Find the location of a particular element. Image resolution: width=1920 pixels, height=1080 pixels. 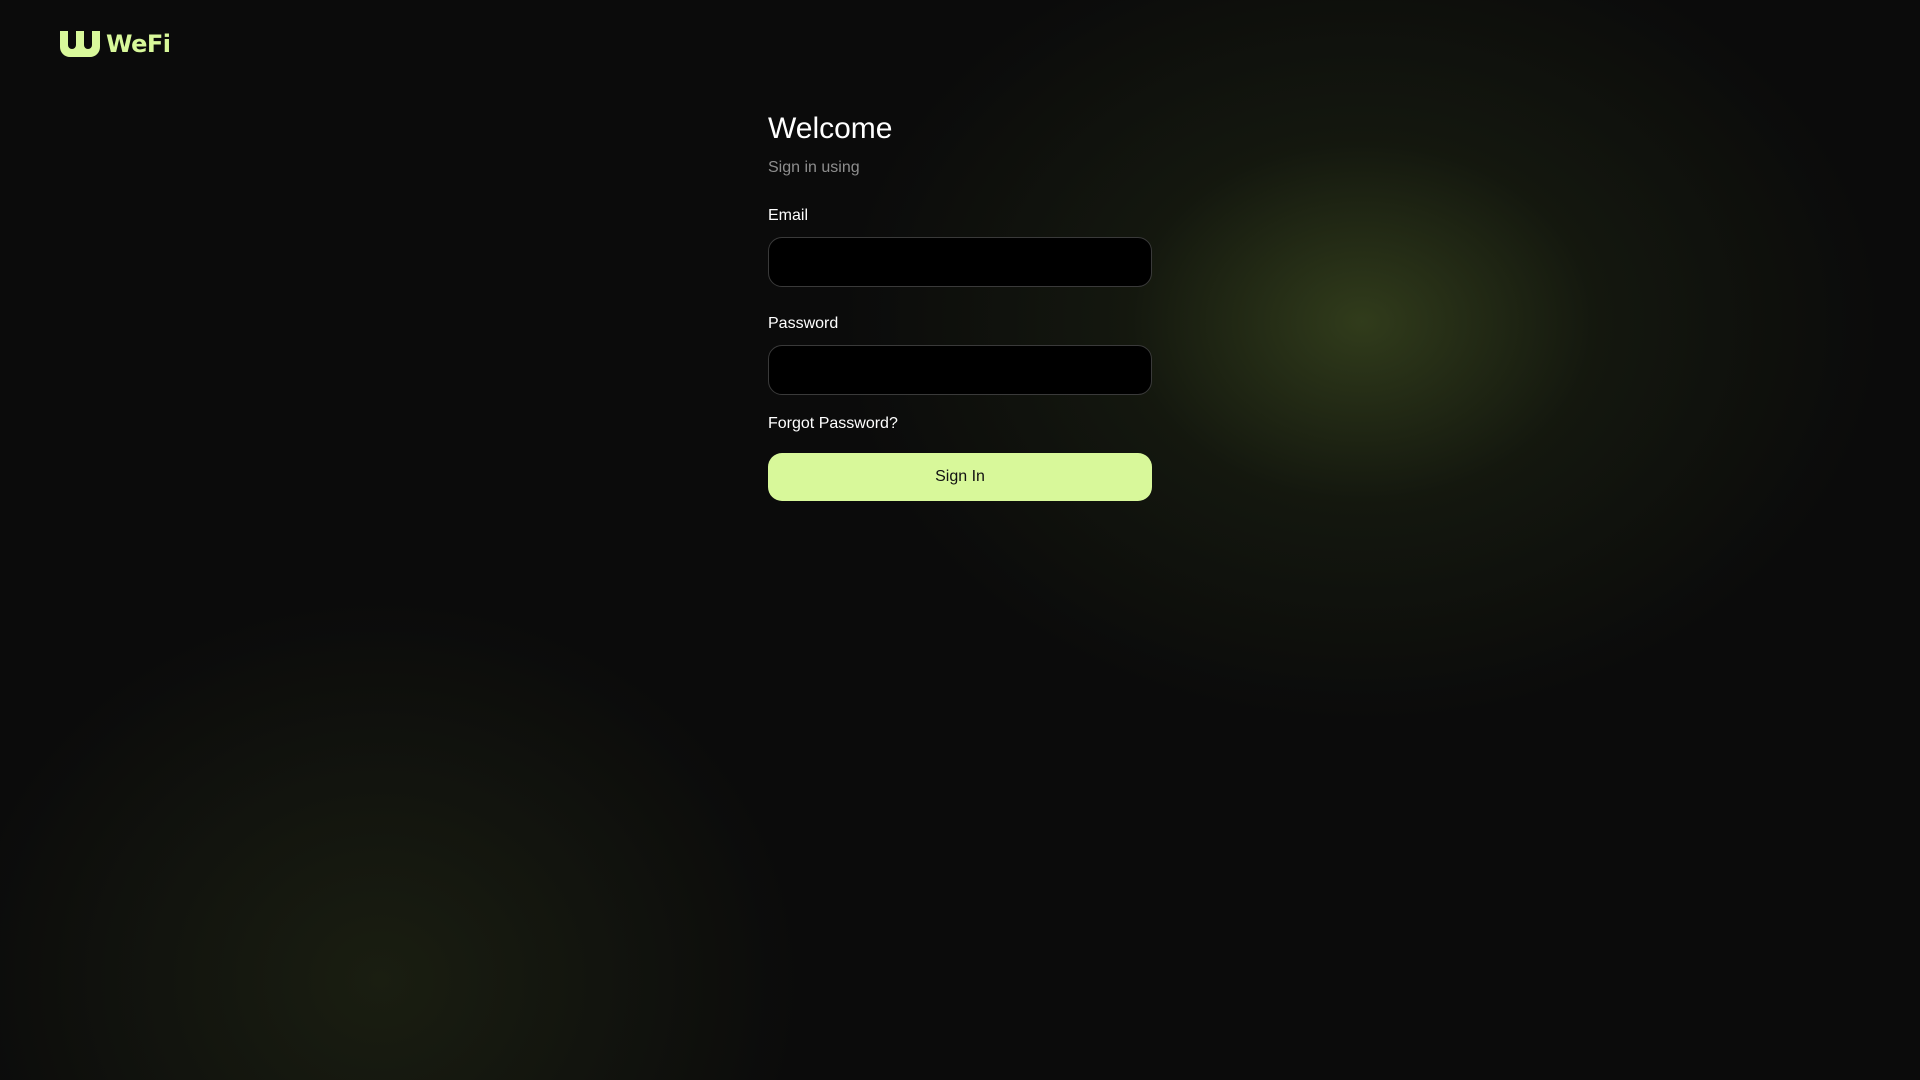

email-field is located at coordinates (960, 262).